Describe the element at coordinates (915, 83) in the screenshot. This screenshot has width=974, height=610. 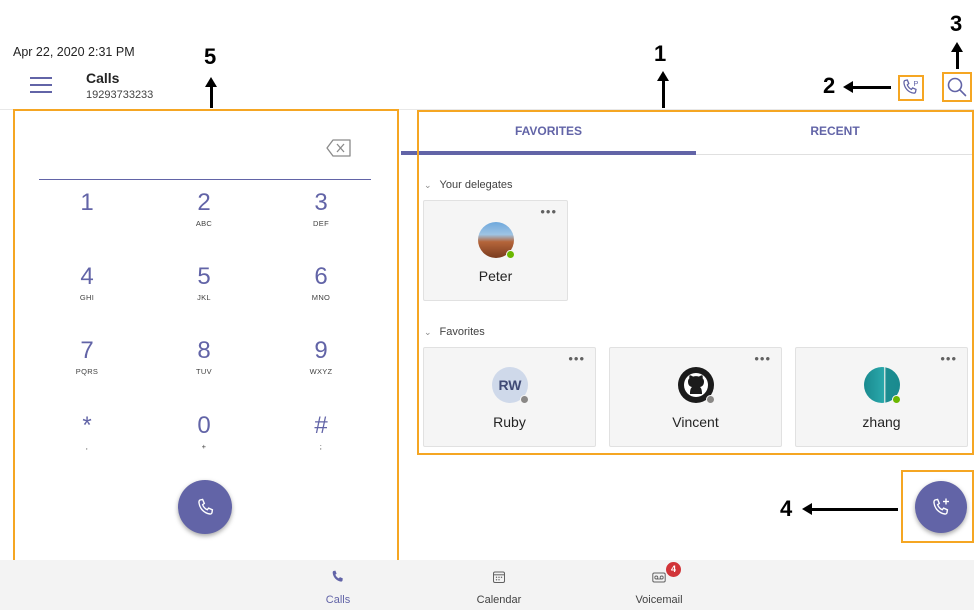
I see `svg-text: P` at that location.